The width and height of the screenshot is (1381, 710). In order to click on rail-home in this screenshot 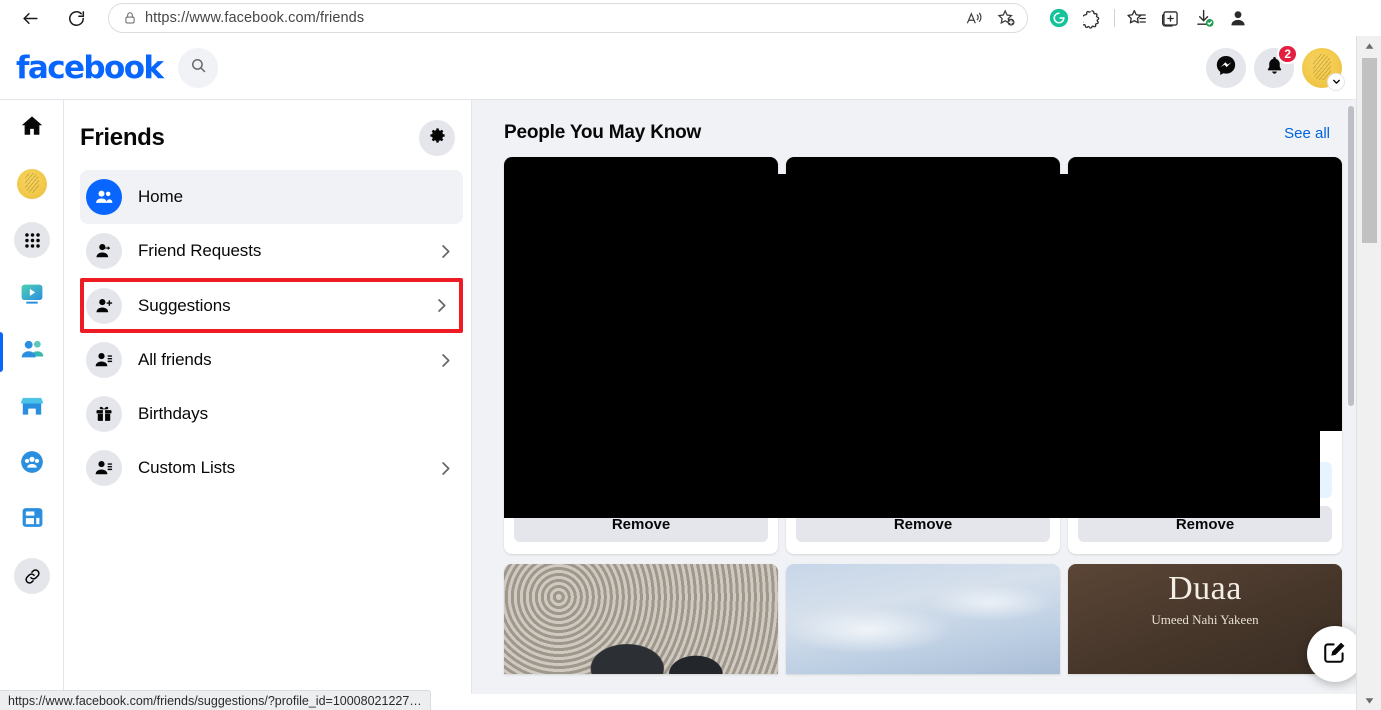, I will do `click(32, 128)`.